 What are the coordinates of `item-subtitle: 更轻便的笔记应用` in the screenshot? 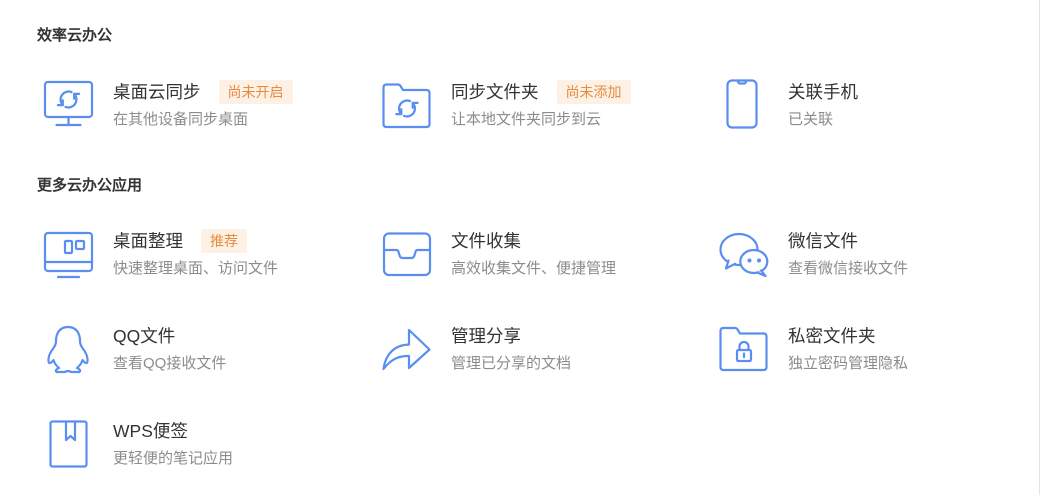 It's located at (173, 458).